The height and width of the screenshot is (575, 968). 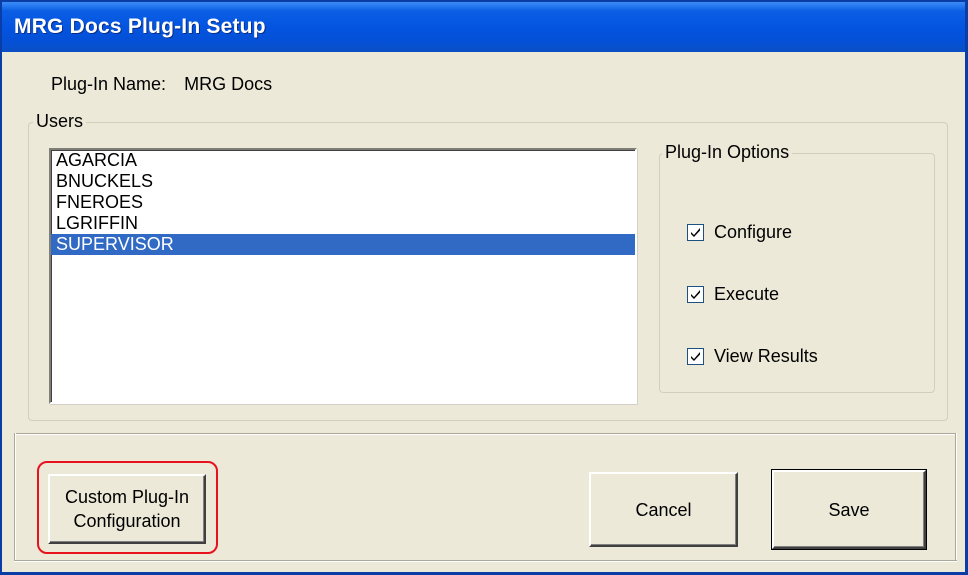 What do you see at coordinates (747, 293) in the screenshot?
I see `execute-label: Execute` at bounding box center [747, 293].